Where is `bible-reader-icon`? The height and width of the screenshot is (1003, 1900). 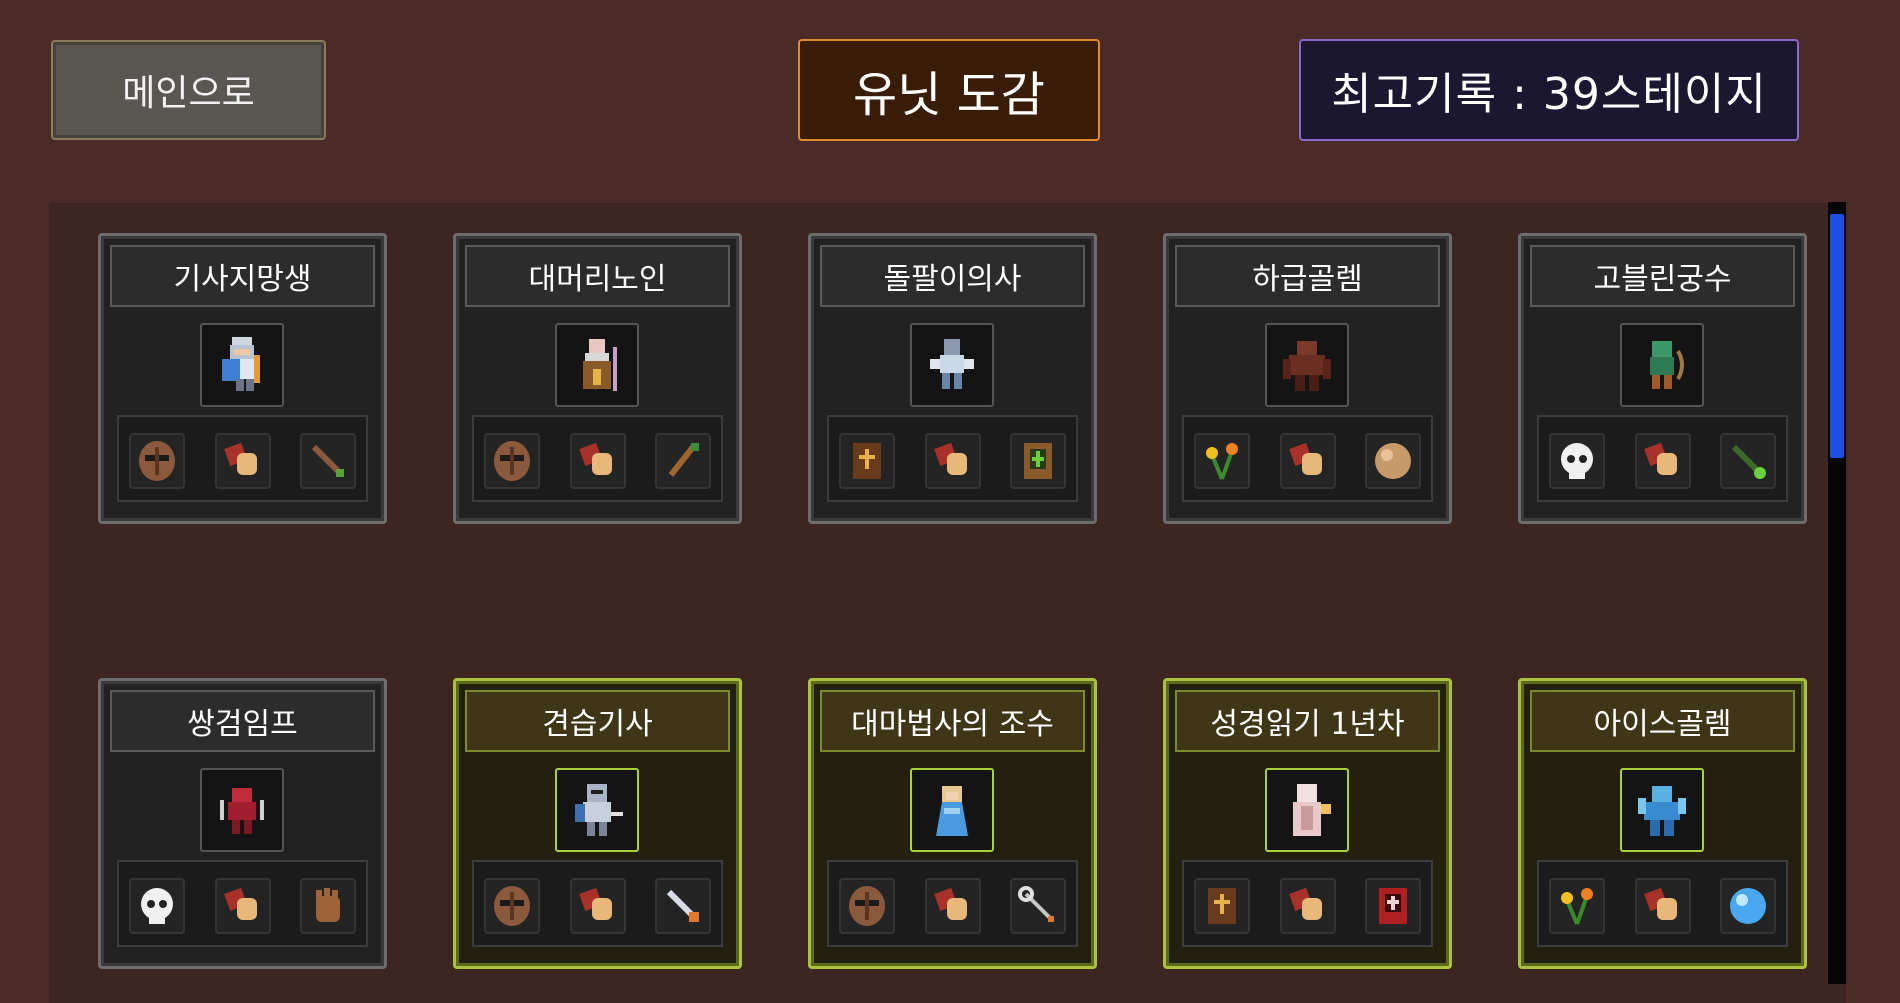
bible-reader-icon is located at coordinates (1312, 810).